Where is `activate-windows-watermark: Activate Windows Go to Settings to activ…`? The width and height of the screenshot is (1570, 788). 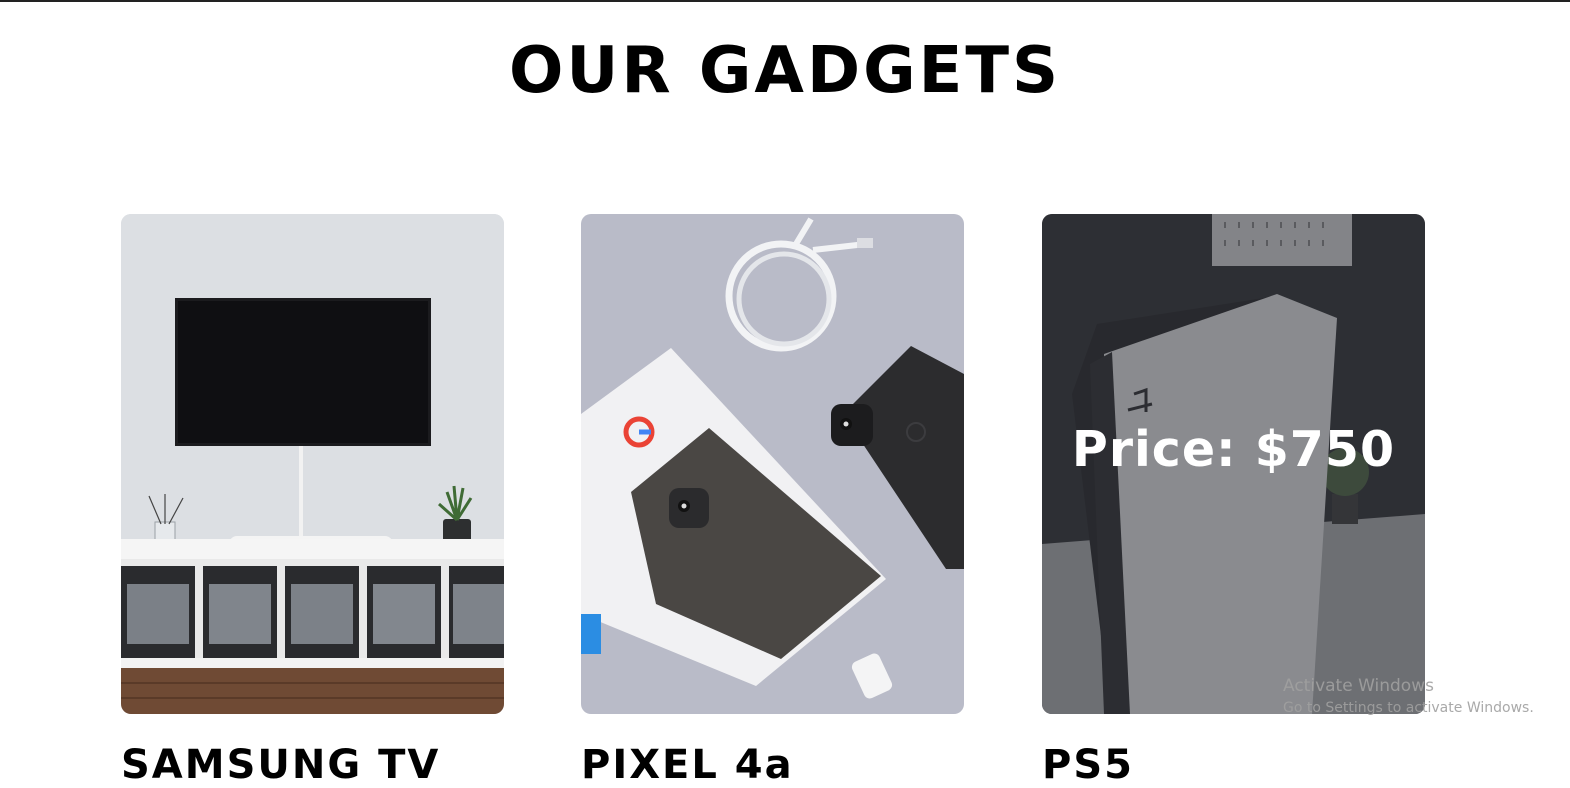 activate-windows-watermark: Activate Windows Go to Settings to activ… is located at coordinates (1408, 696).